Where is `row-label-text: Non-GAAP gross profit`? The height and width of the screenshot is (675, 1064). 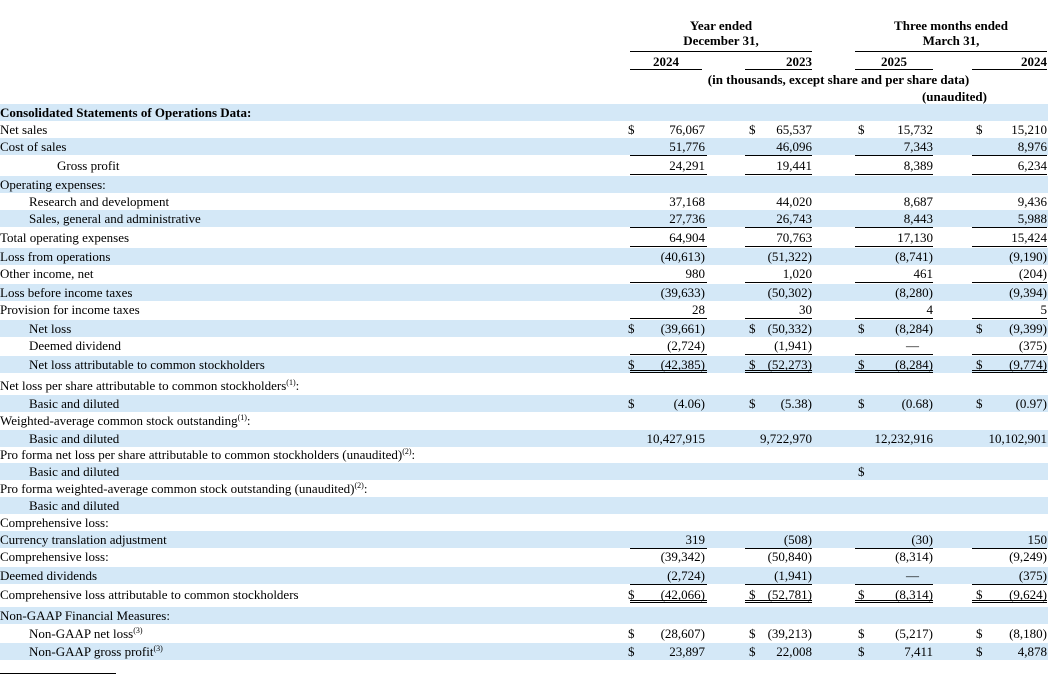 row-label-text: Non-GAAP gross profit is located at coordinates (91, 651).